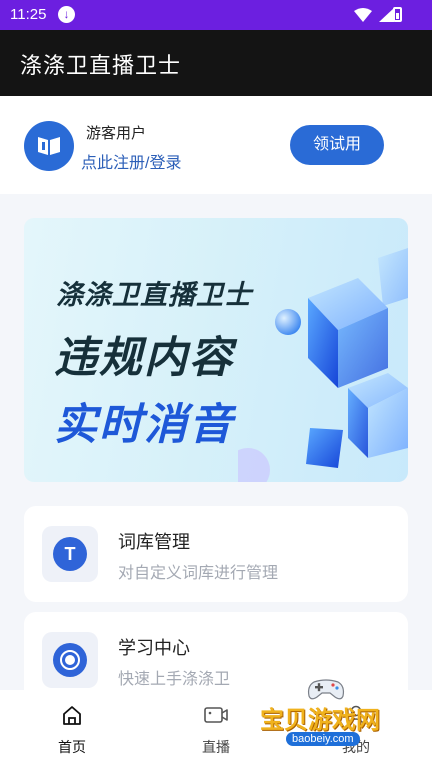  I want to click on signal-icon, so click(386, 15).